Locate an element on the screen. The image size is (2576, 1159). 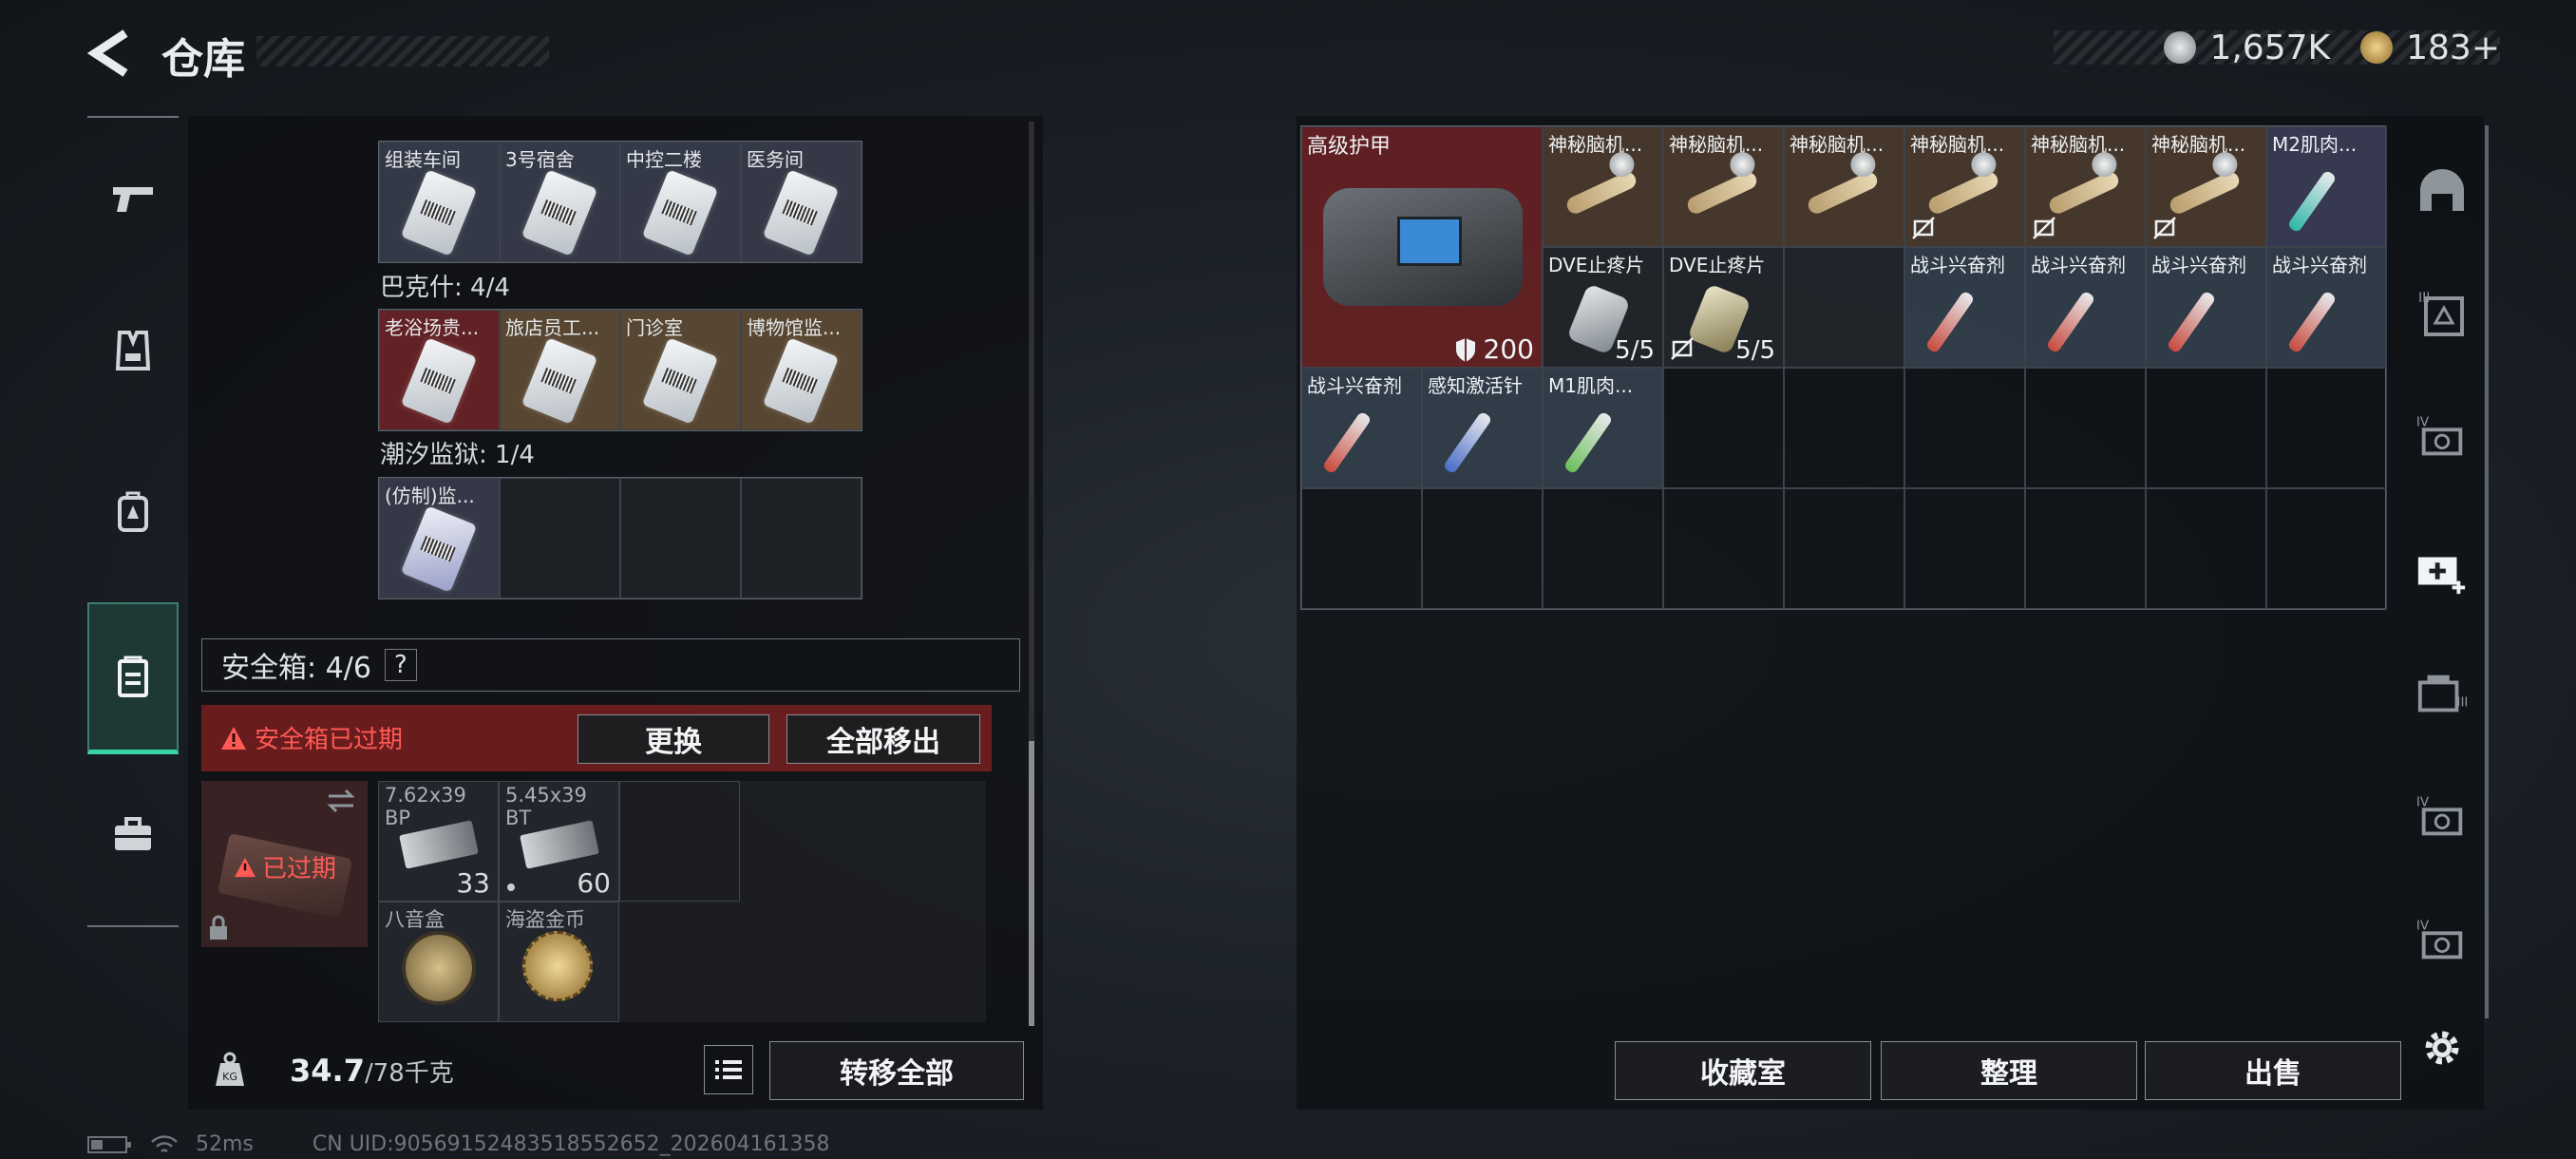
right-sidebar: III IV III IV IV is located at coordinates (2444, 571).